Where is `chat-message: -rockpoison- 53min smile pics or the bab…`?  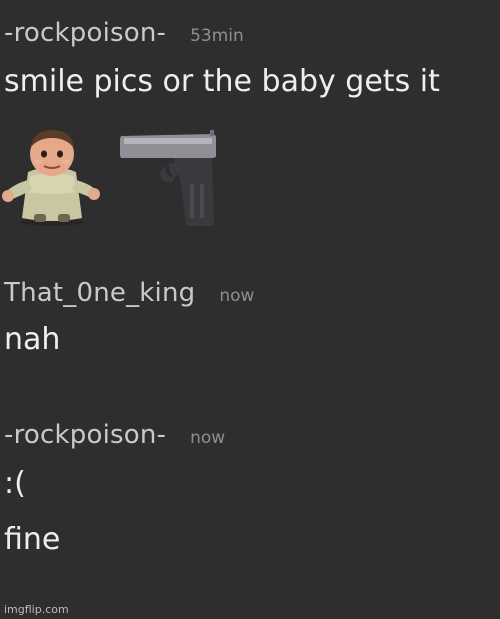 chat-message: -rockpoison- 53min smile pics or the bab… is located at coordinates (250, 59).